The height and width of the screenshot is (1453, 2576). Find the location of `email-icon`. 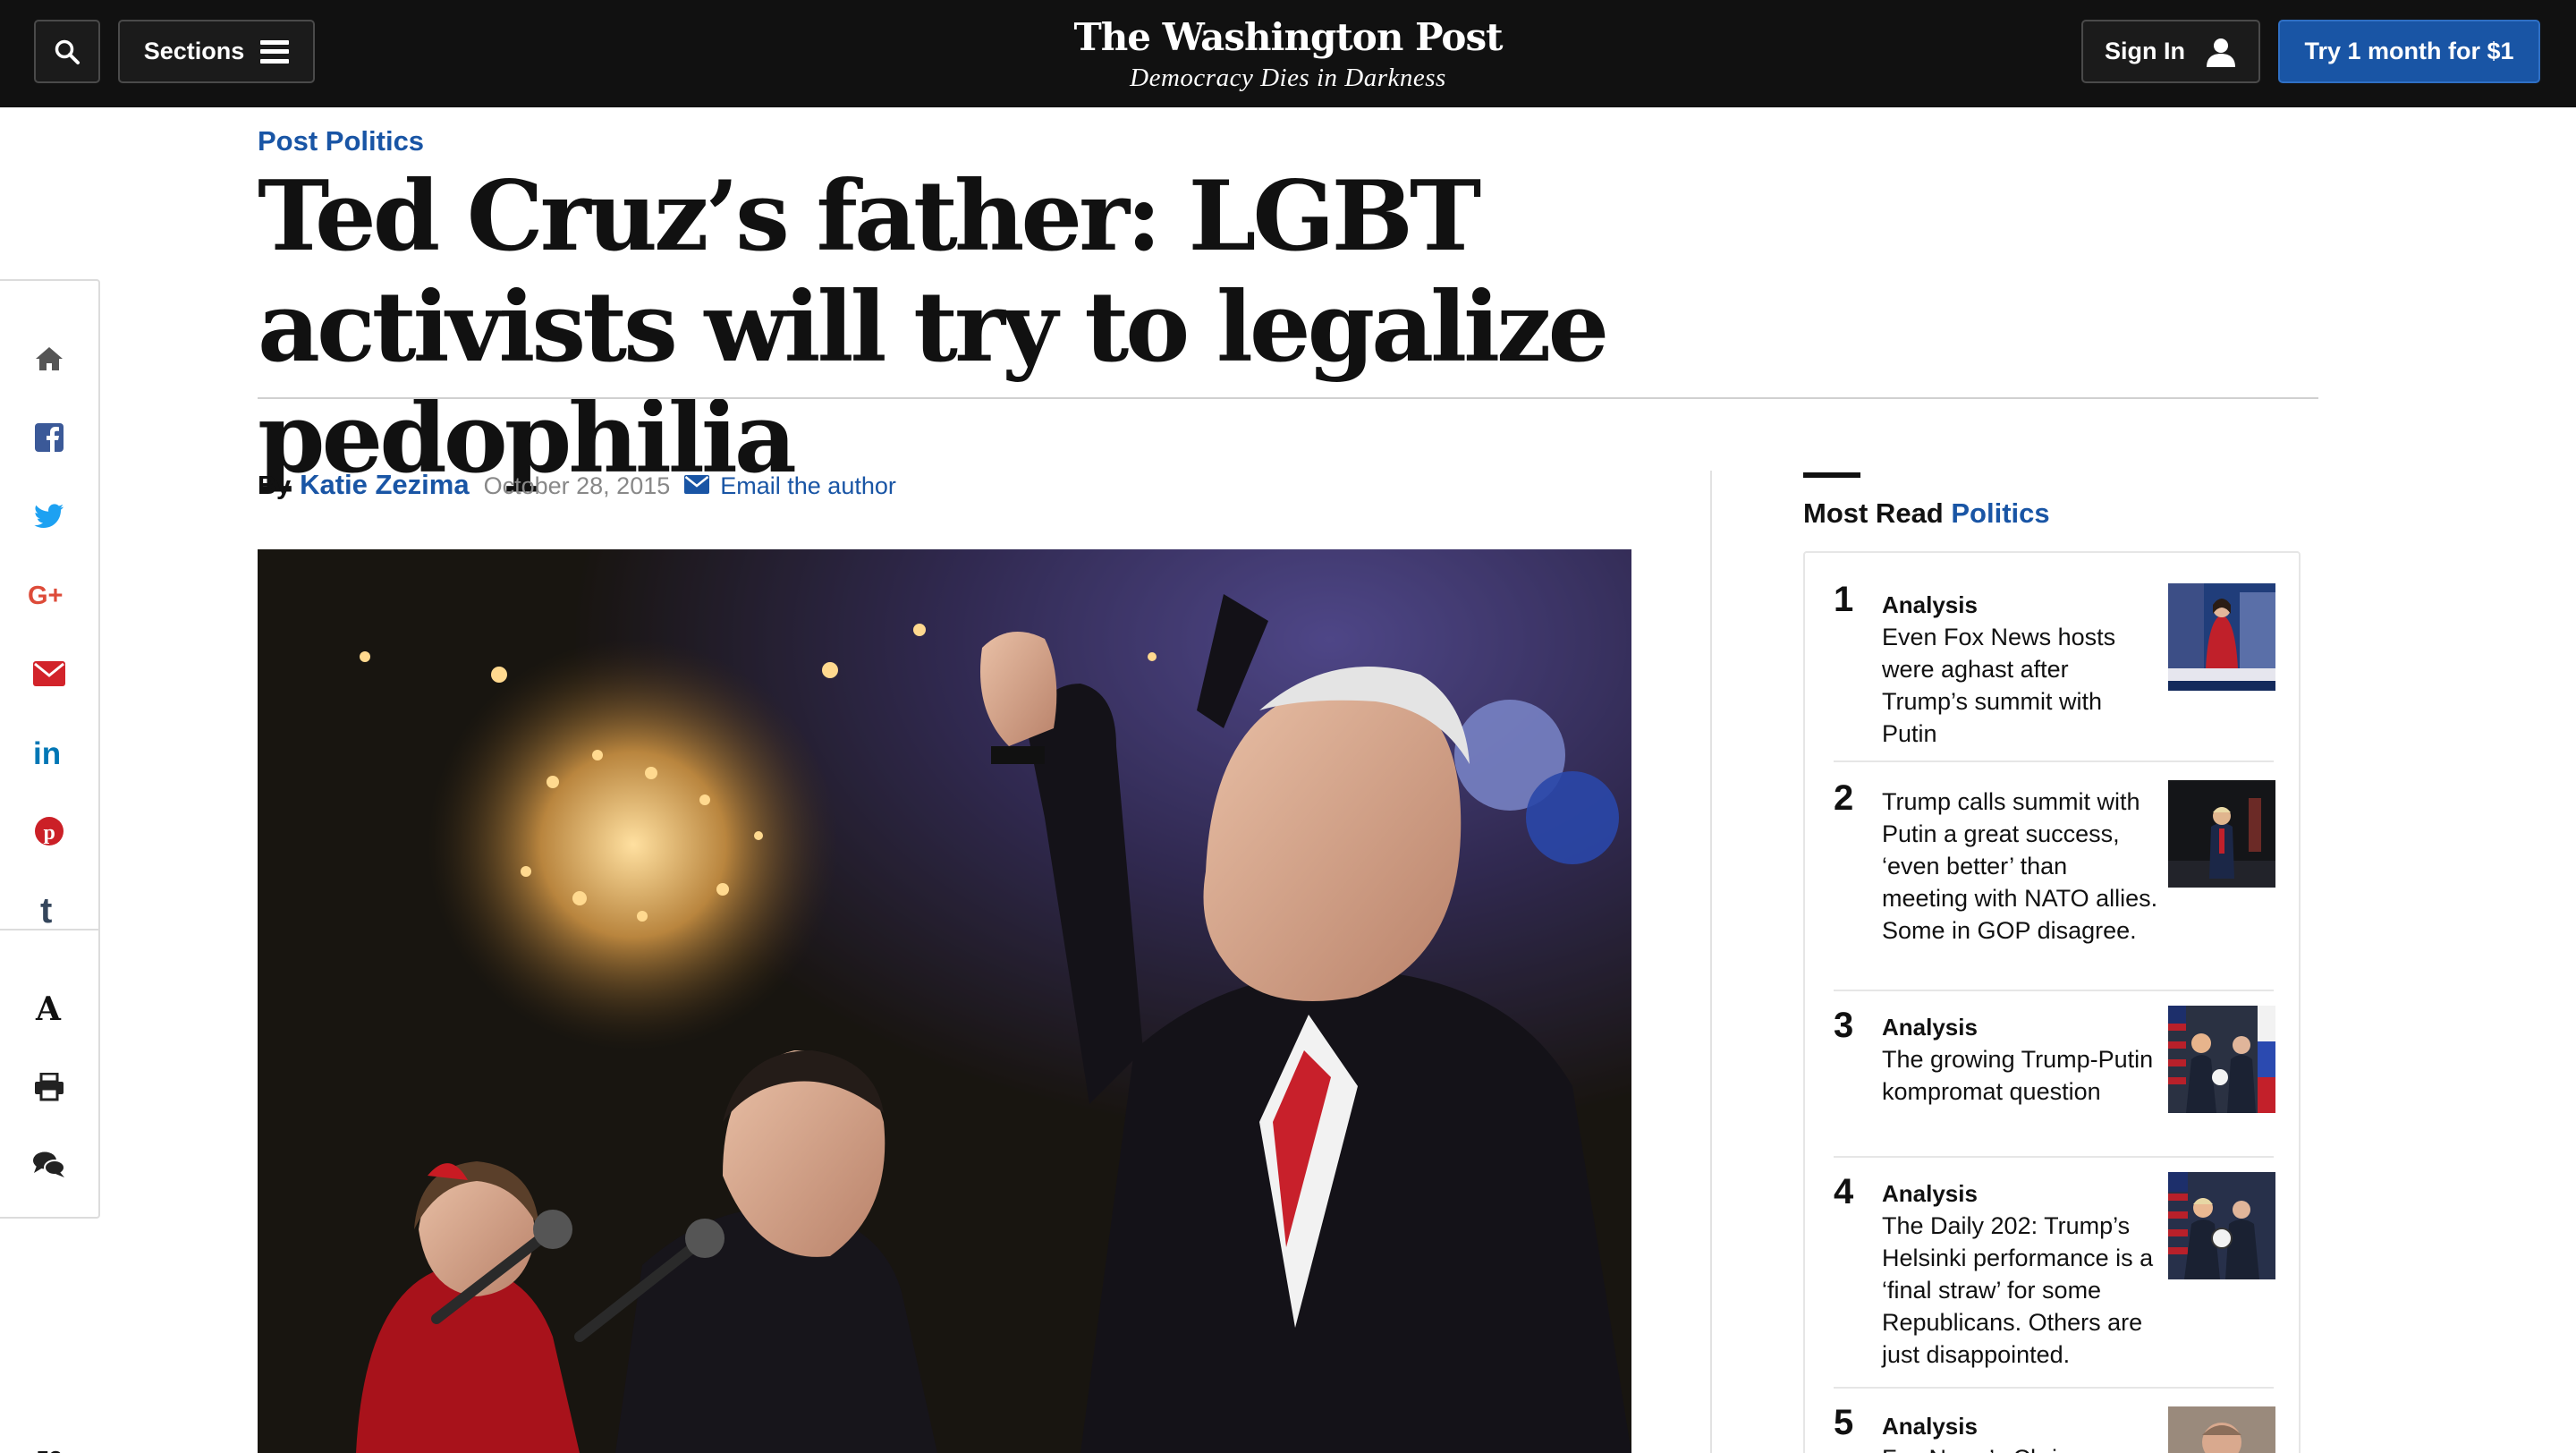

email-icon is located at coordinates (49, 673).